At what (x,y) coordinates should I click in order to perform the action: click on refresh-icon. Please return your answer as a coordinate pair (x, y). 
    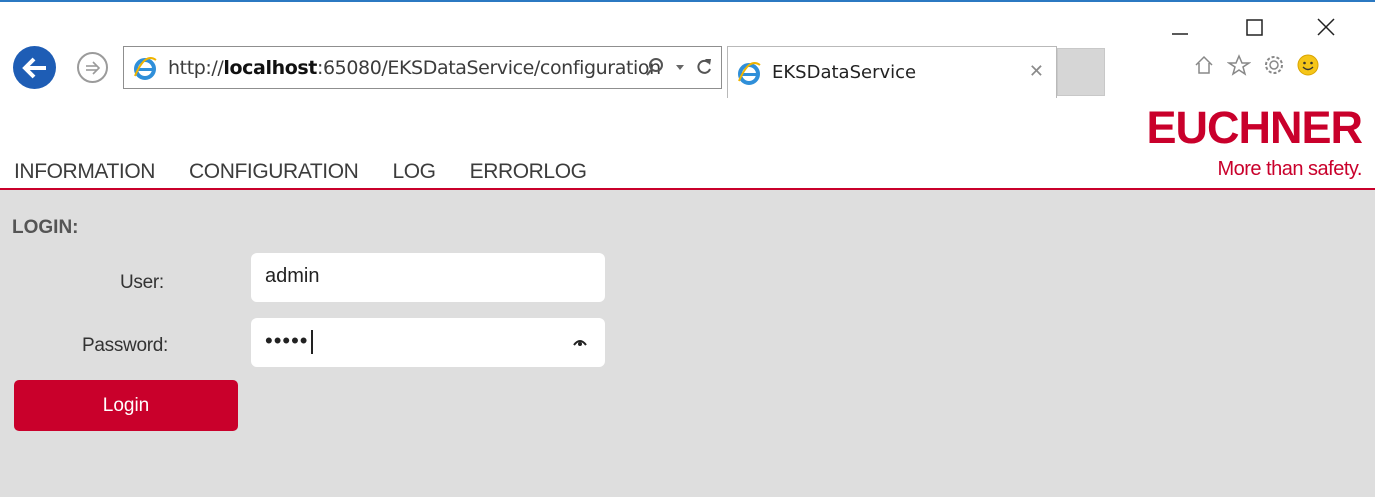
    Looking at the image, I should click on (704, 67).